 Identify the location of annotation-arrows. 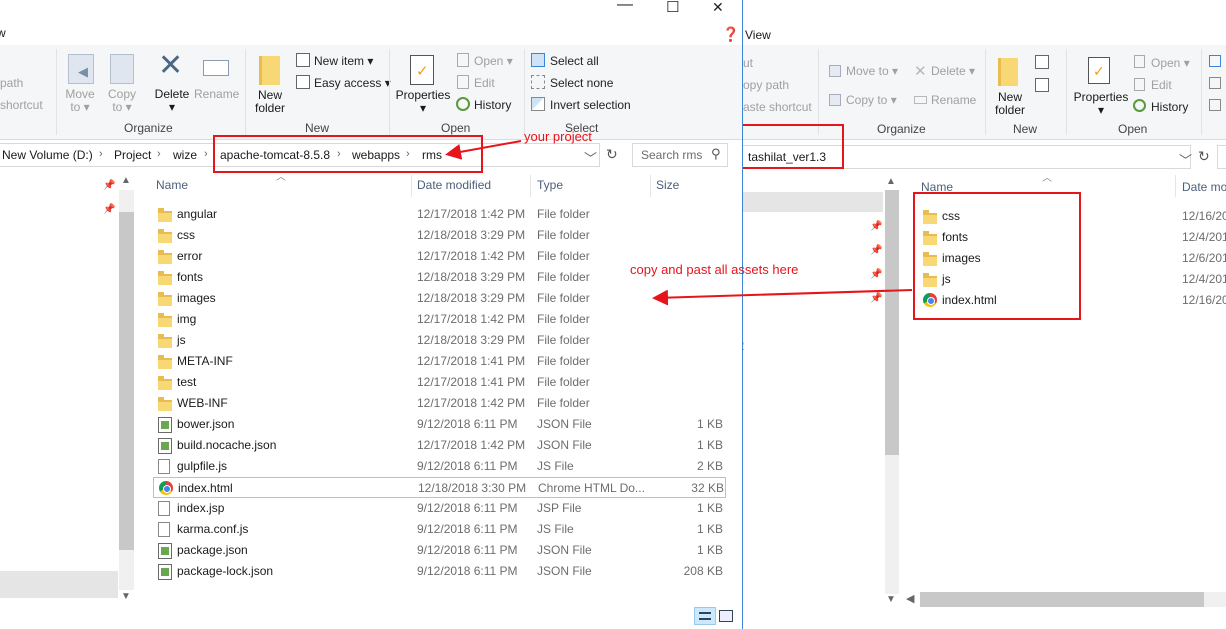
(679, 223).